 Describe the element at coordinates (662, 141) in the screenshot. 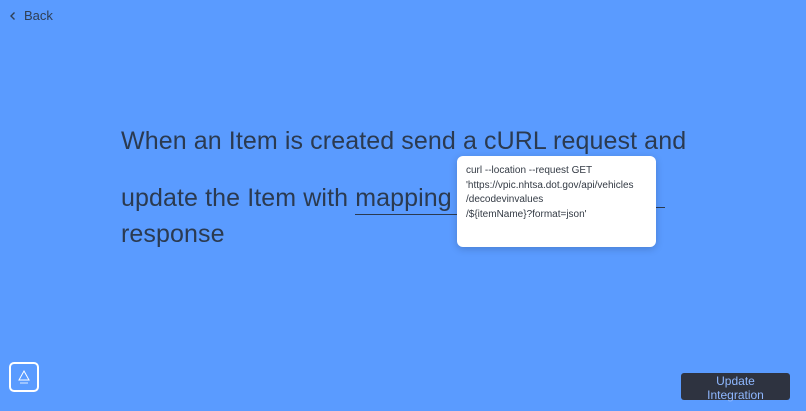

I see `sentence-text-2: and` at that location.